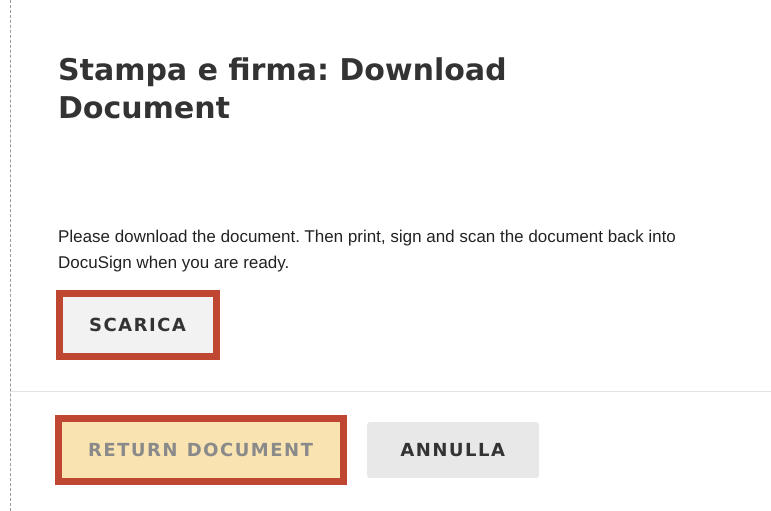 The image size is (771, 511). I want to click on instruction-text: Please download the document. Then print, sign and scan the document back into DocuSign when you are ready., so click(367, 250).